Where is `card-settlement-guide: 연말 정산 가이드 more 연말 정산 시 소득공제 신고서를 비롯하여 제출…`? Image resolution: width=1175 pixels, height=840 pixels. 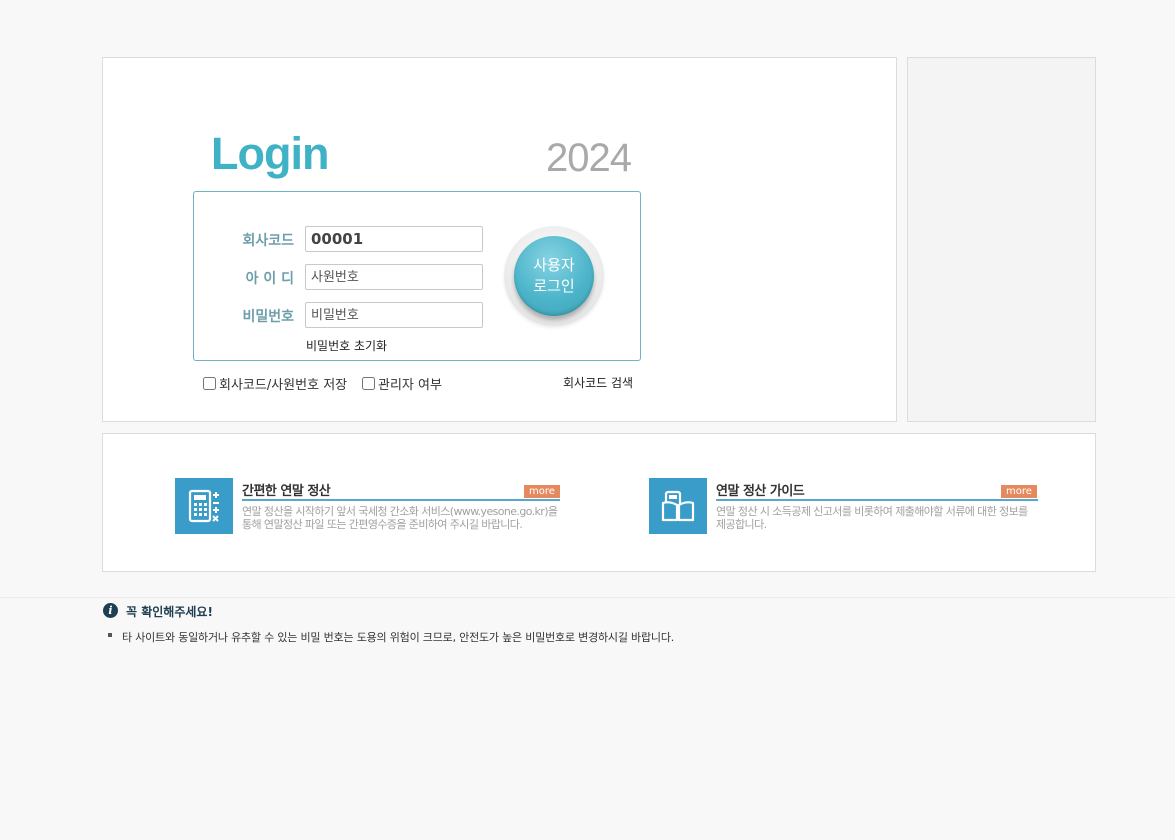 card-settlement-guide: 연말 정산 가이드 more 연말 정산 시 소득공제 신고서를 비롯하여 제출… is located at coordinates (843, 508).